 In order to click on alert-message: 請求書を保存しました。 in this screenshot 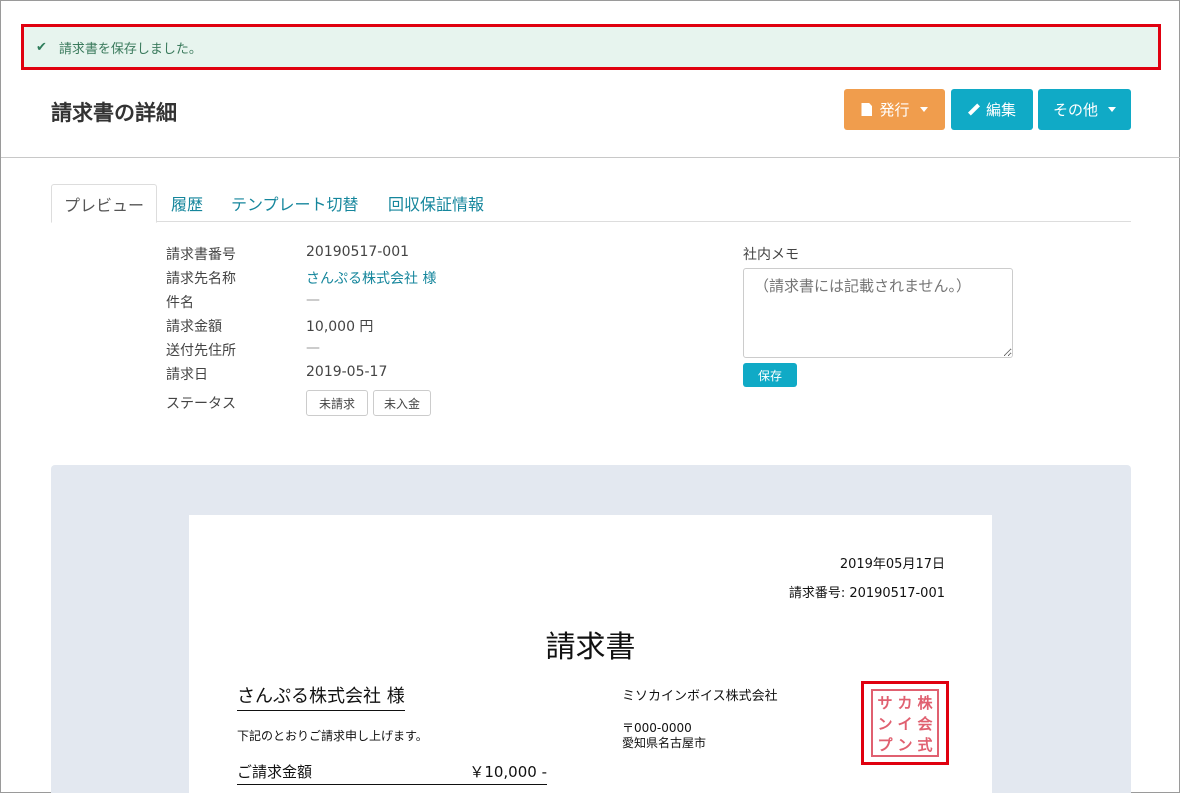, I will do `click(130, 49)`.